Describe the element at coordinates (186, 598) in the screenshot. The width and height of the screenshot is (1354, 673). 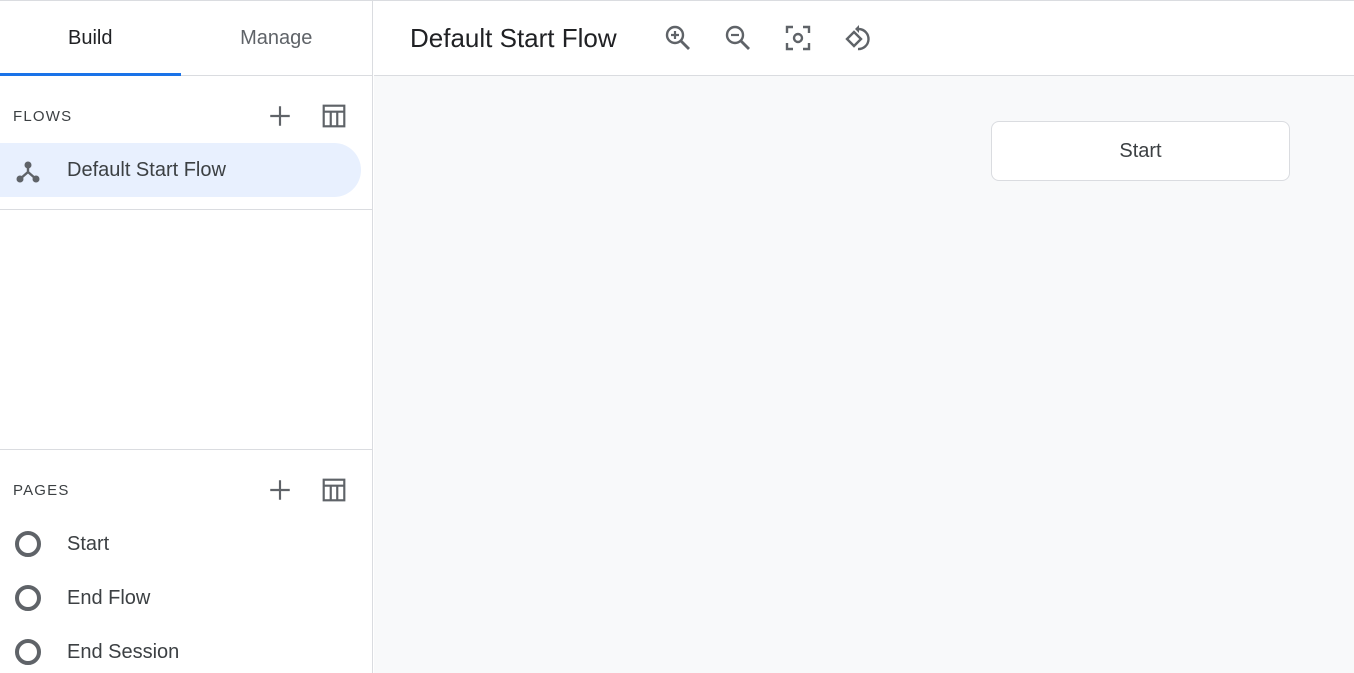
I see `page-item-end-flow: End Flow` at that location.